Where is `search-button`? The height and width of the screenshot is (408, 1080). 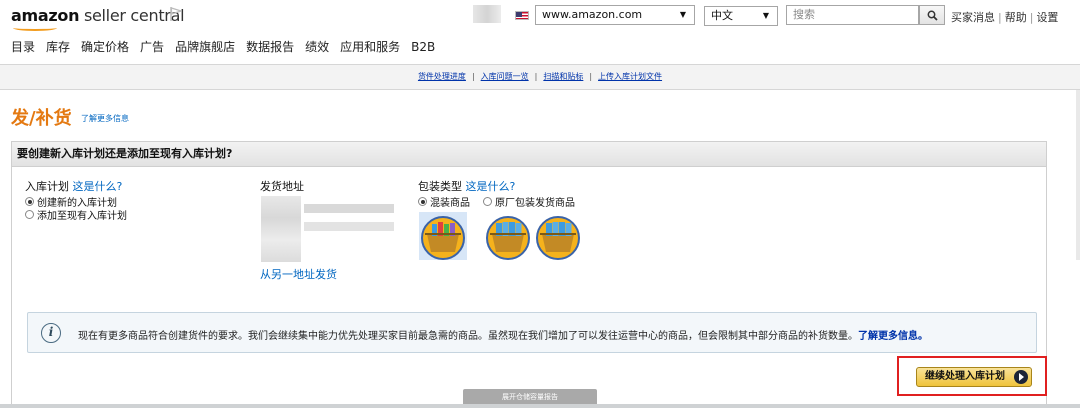
search-button is located at coordinates (932, 15).